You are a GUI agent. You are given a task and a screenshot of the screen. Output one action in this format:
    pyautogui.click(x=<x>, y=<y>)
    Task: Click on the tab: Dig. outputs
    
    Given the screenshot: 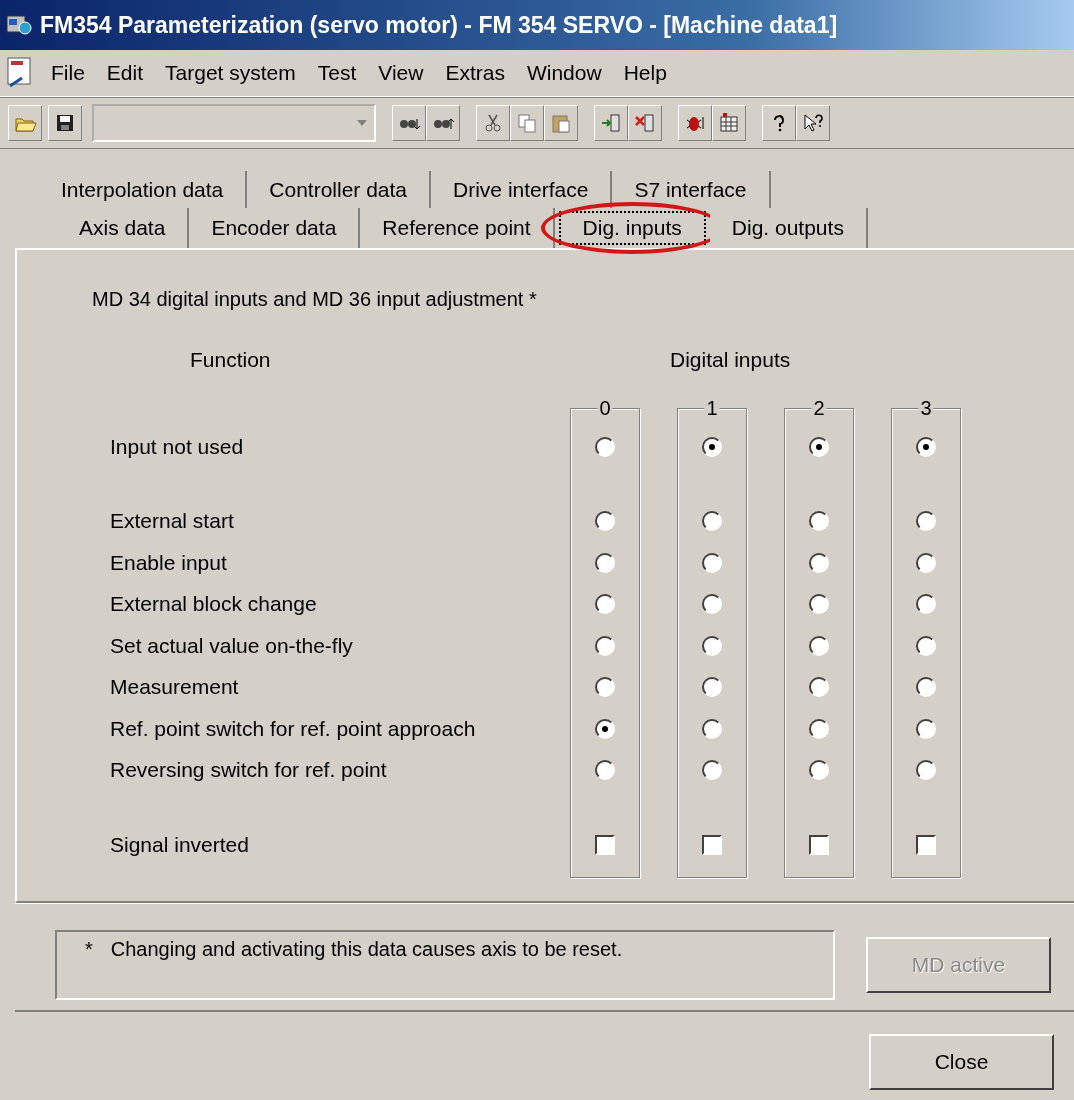 What is the action you would take?
    pyautogui.click(x=788, y=228)
    